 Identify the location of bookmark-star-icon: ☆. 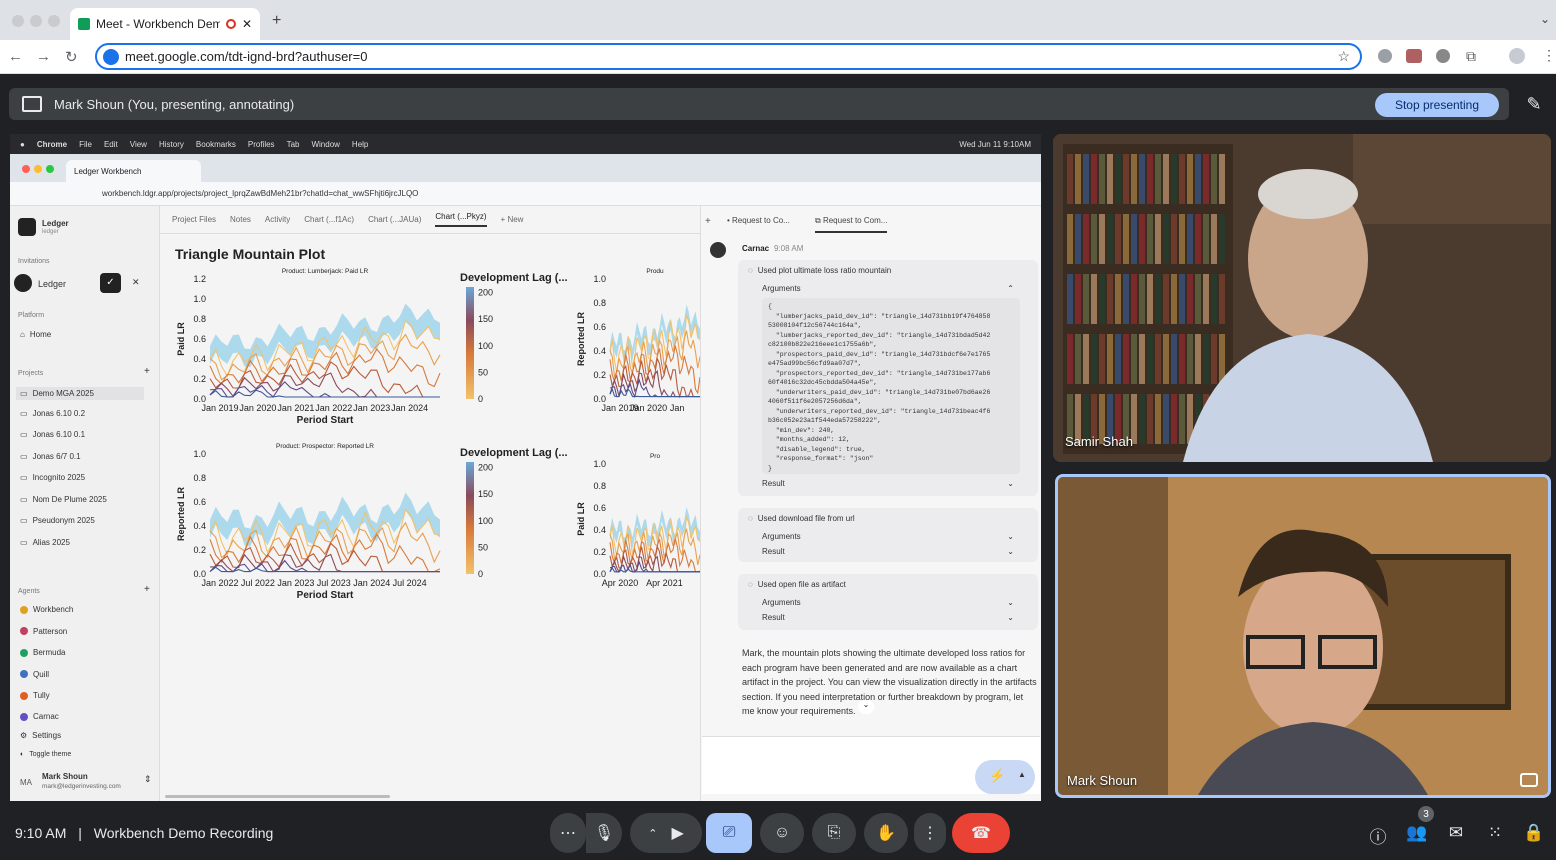
(1343, 56).